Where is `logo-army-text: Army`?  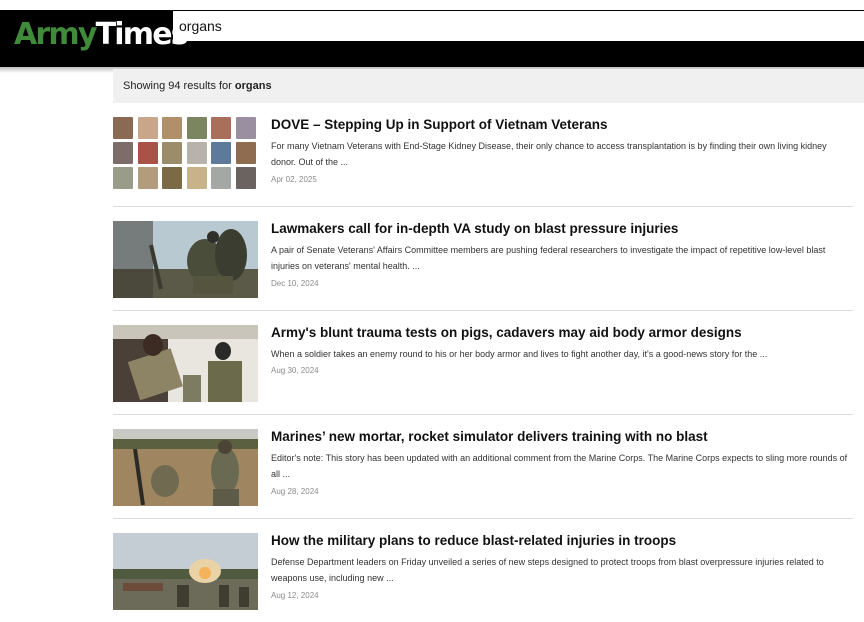 logo-army-text: Army is located at coordinates (55, 34).